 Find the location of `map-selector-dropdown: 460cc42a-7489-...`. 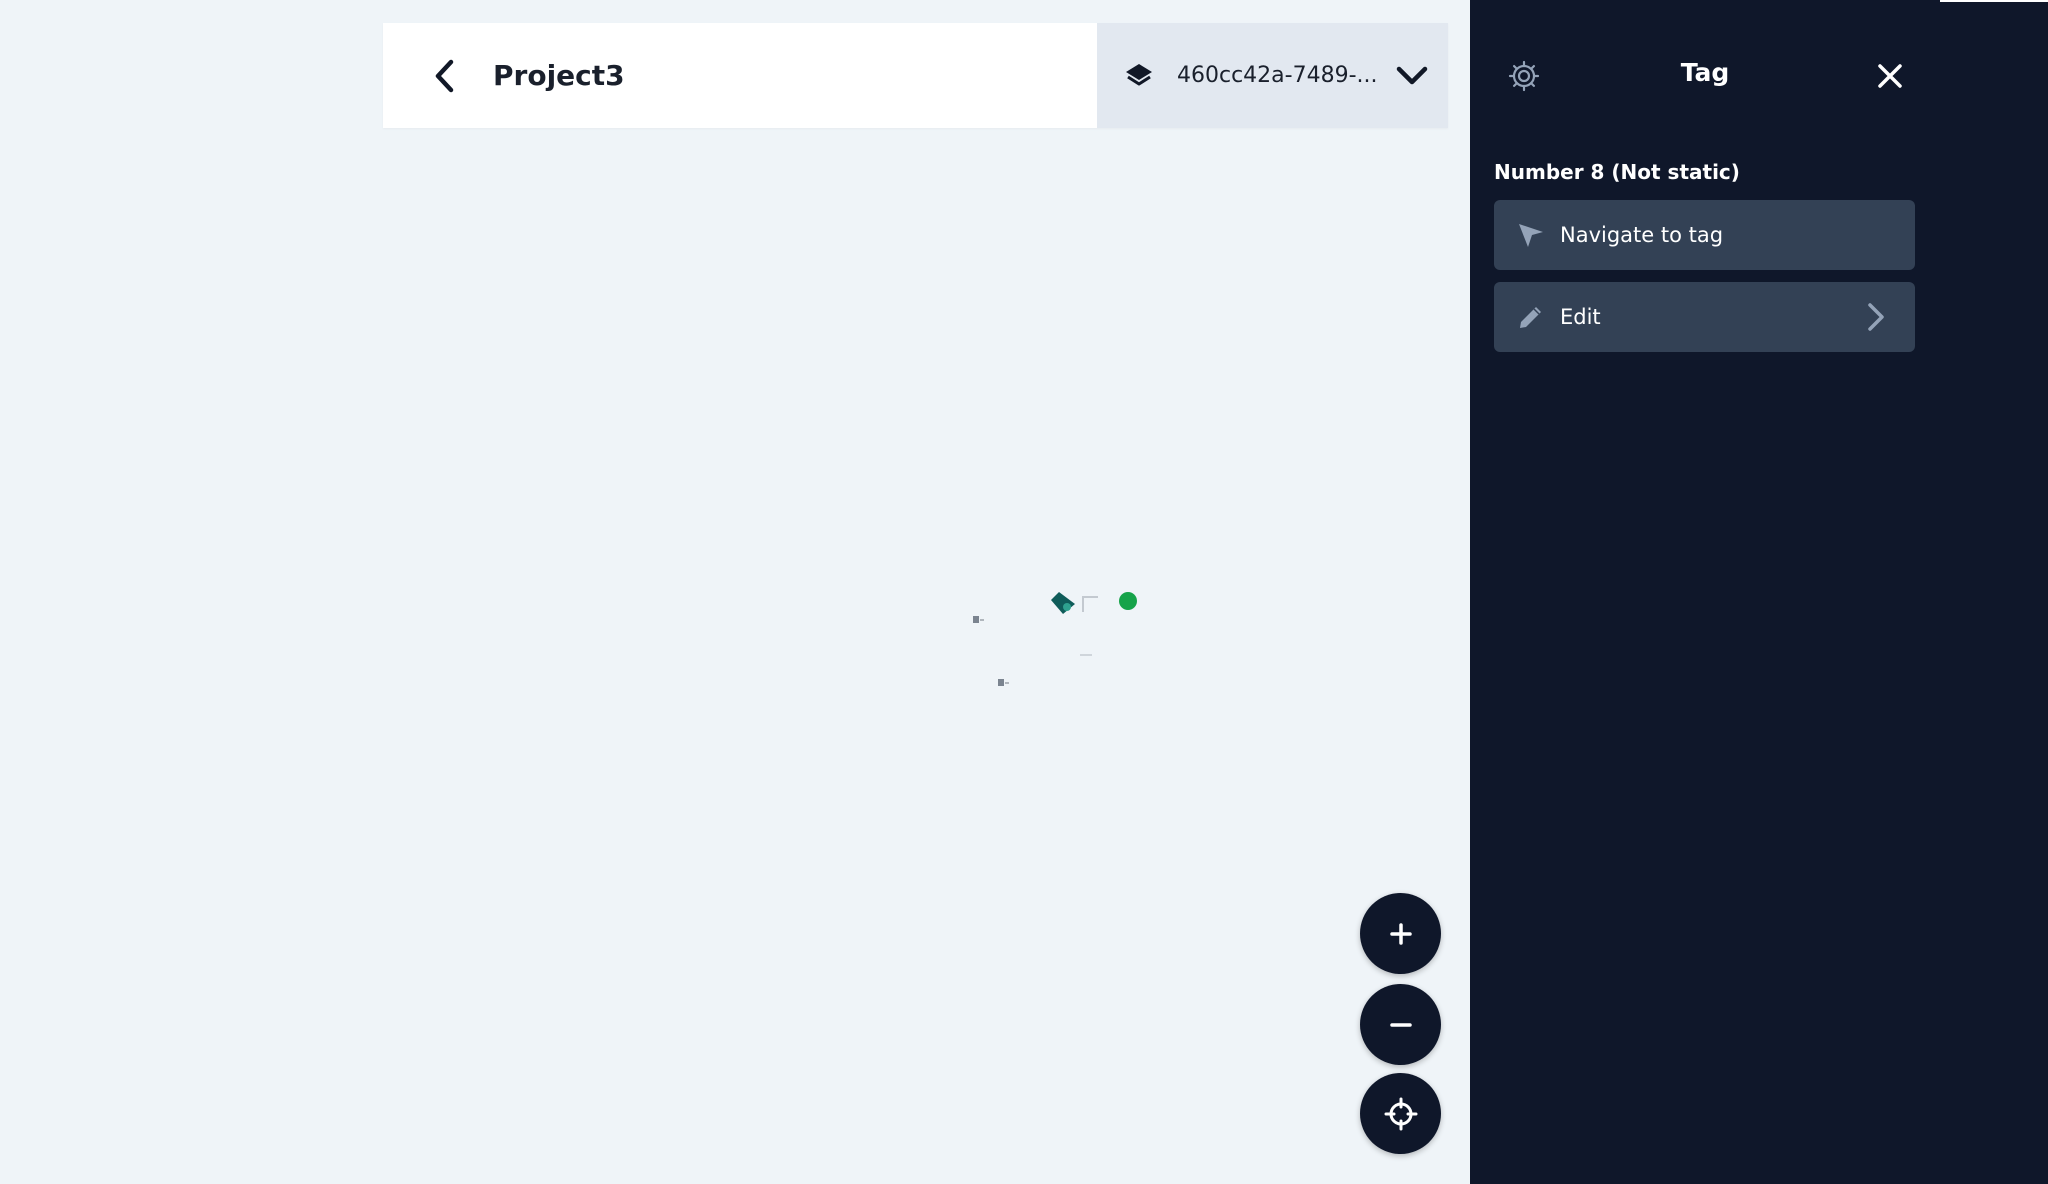

map-selector-dropdown: 460cc42a-7489-... is located at coordinates (1272, 75).